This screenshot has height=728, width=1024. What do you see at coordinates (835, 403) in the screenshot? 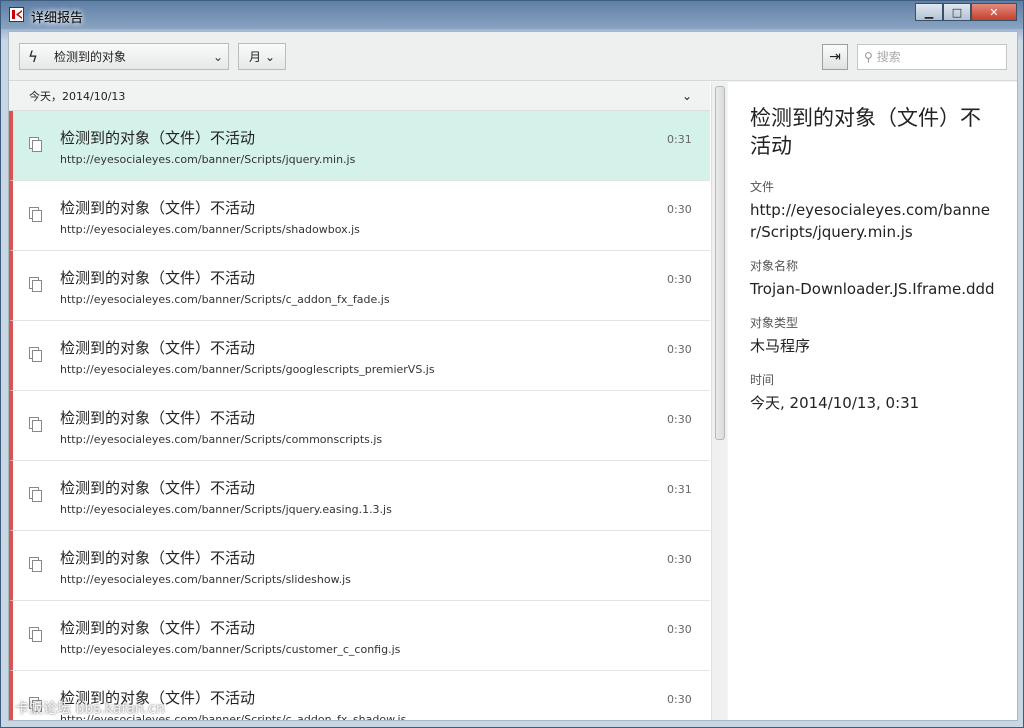
I see `detail-time-value: 今天, 2014/10/13, 0:31` at bounding box center [835, 403].